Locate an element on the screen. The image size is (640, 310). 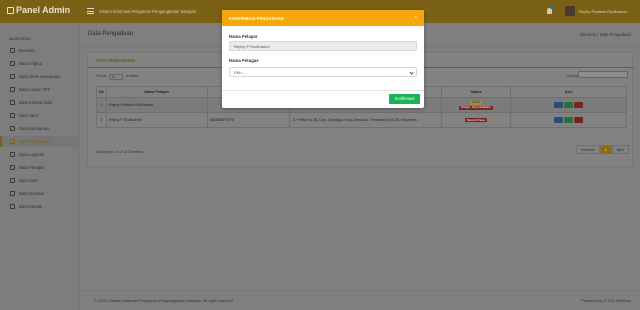
column-header-status: Status is located at coordinates (476, 92).